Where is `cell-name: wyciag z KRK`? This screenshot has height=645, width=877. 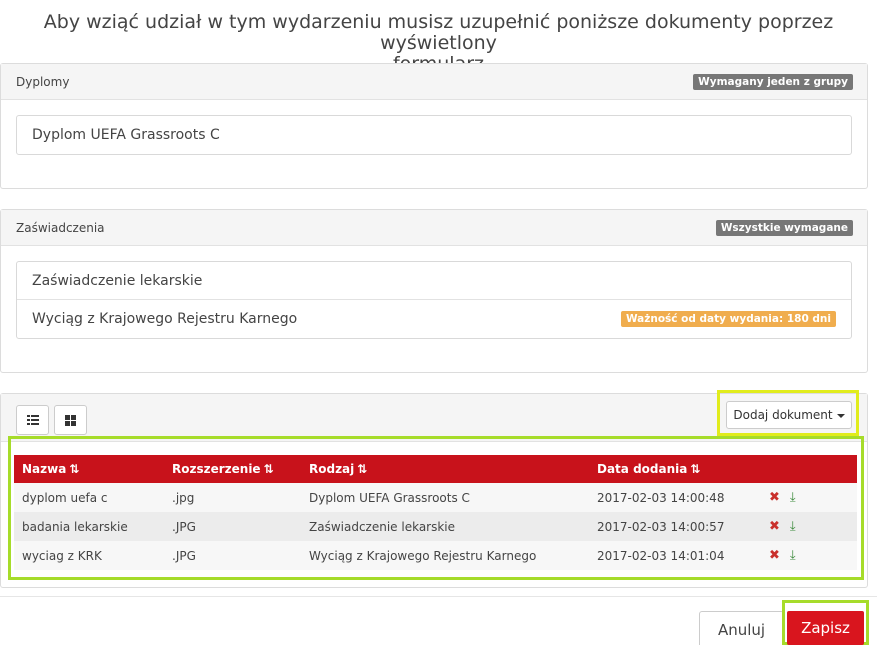 cell-name: wyciag z KRK is located at coordinates (62, 555).